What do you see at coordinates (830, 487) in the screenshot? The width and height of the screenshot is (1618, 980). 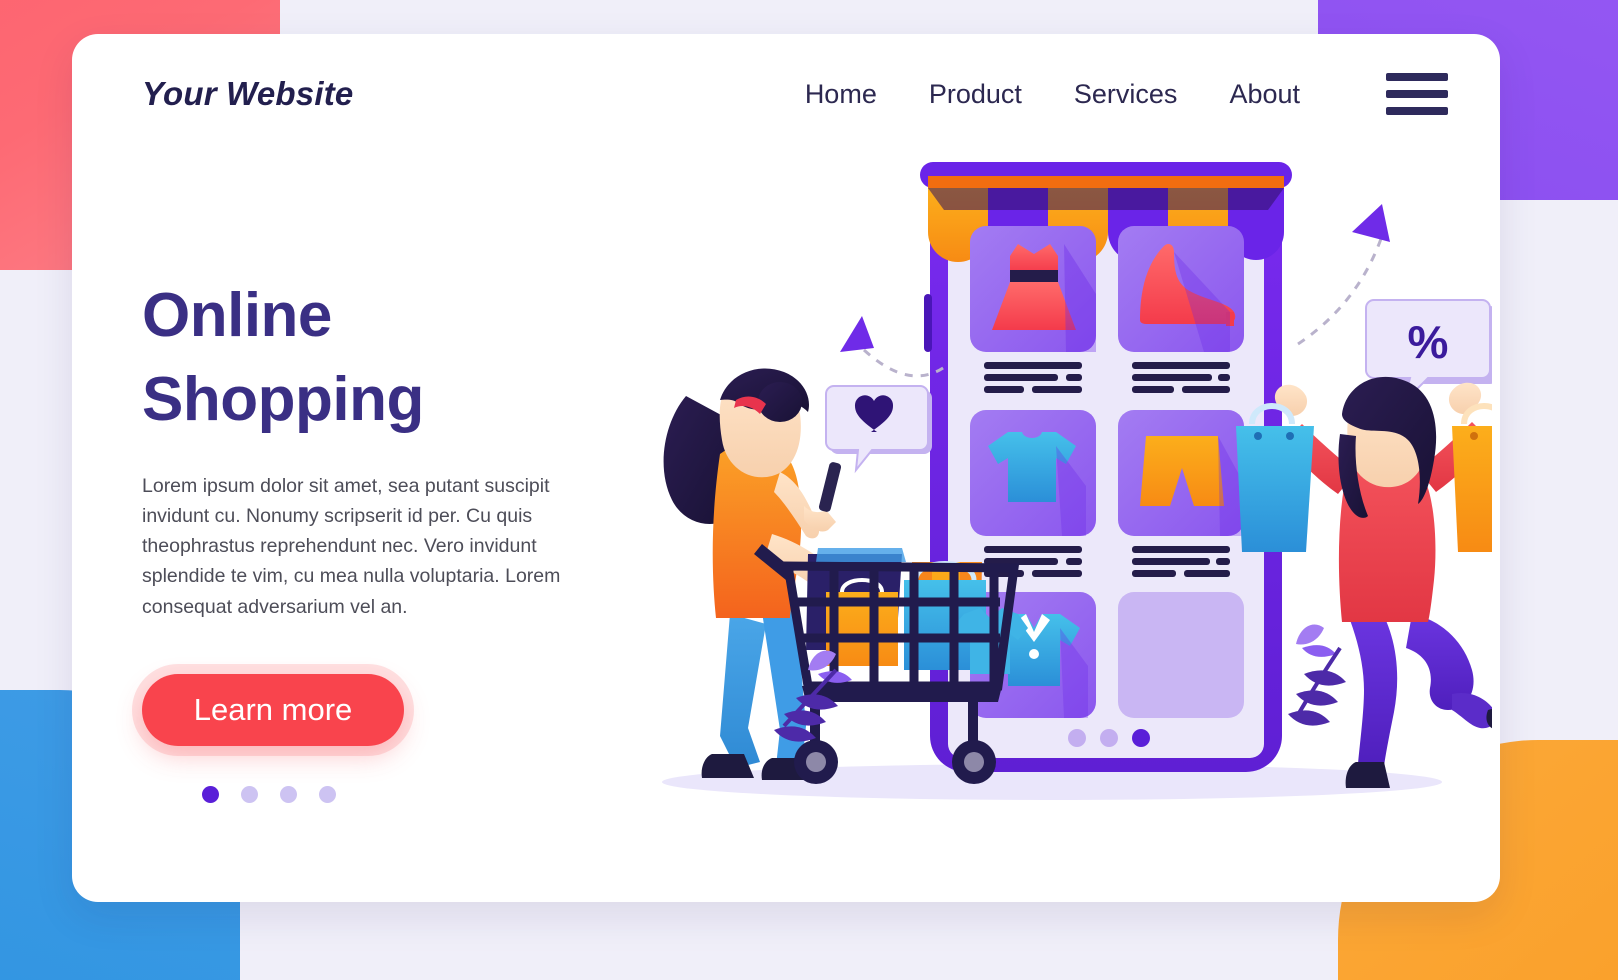 I see `mobile-phone` at bounding box center [830, 487].